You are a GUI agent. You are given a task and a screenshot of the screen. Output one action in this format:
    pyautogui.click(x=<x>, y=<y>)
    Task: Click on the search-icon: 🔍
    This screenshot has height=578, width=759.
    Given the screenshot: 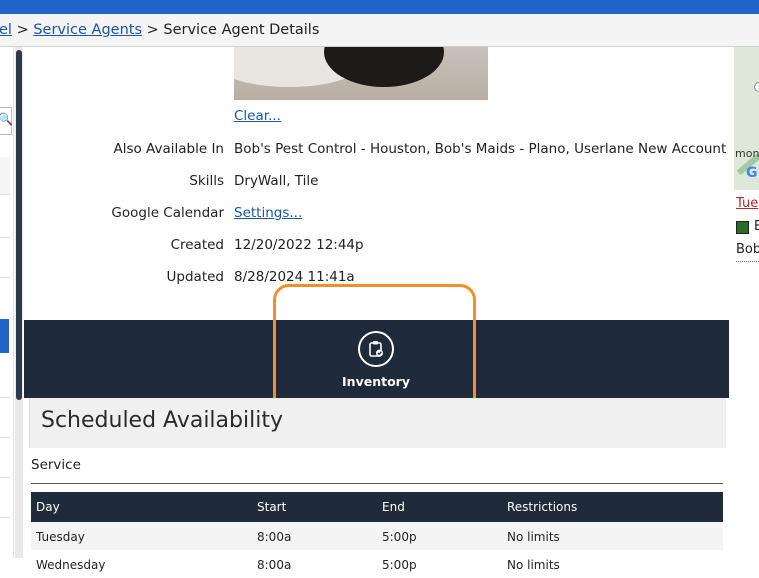 What is the action you would take?
    pyautogui.click(x=6, y=119)
    